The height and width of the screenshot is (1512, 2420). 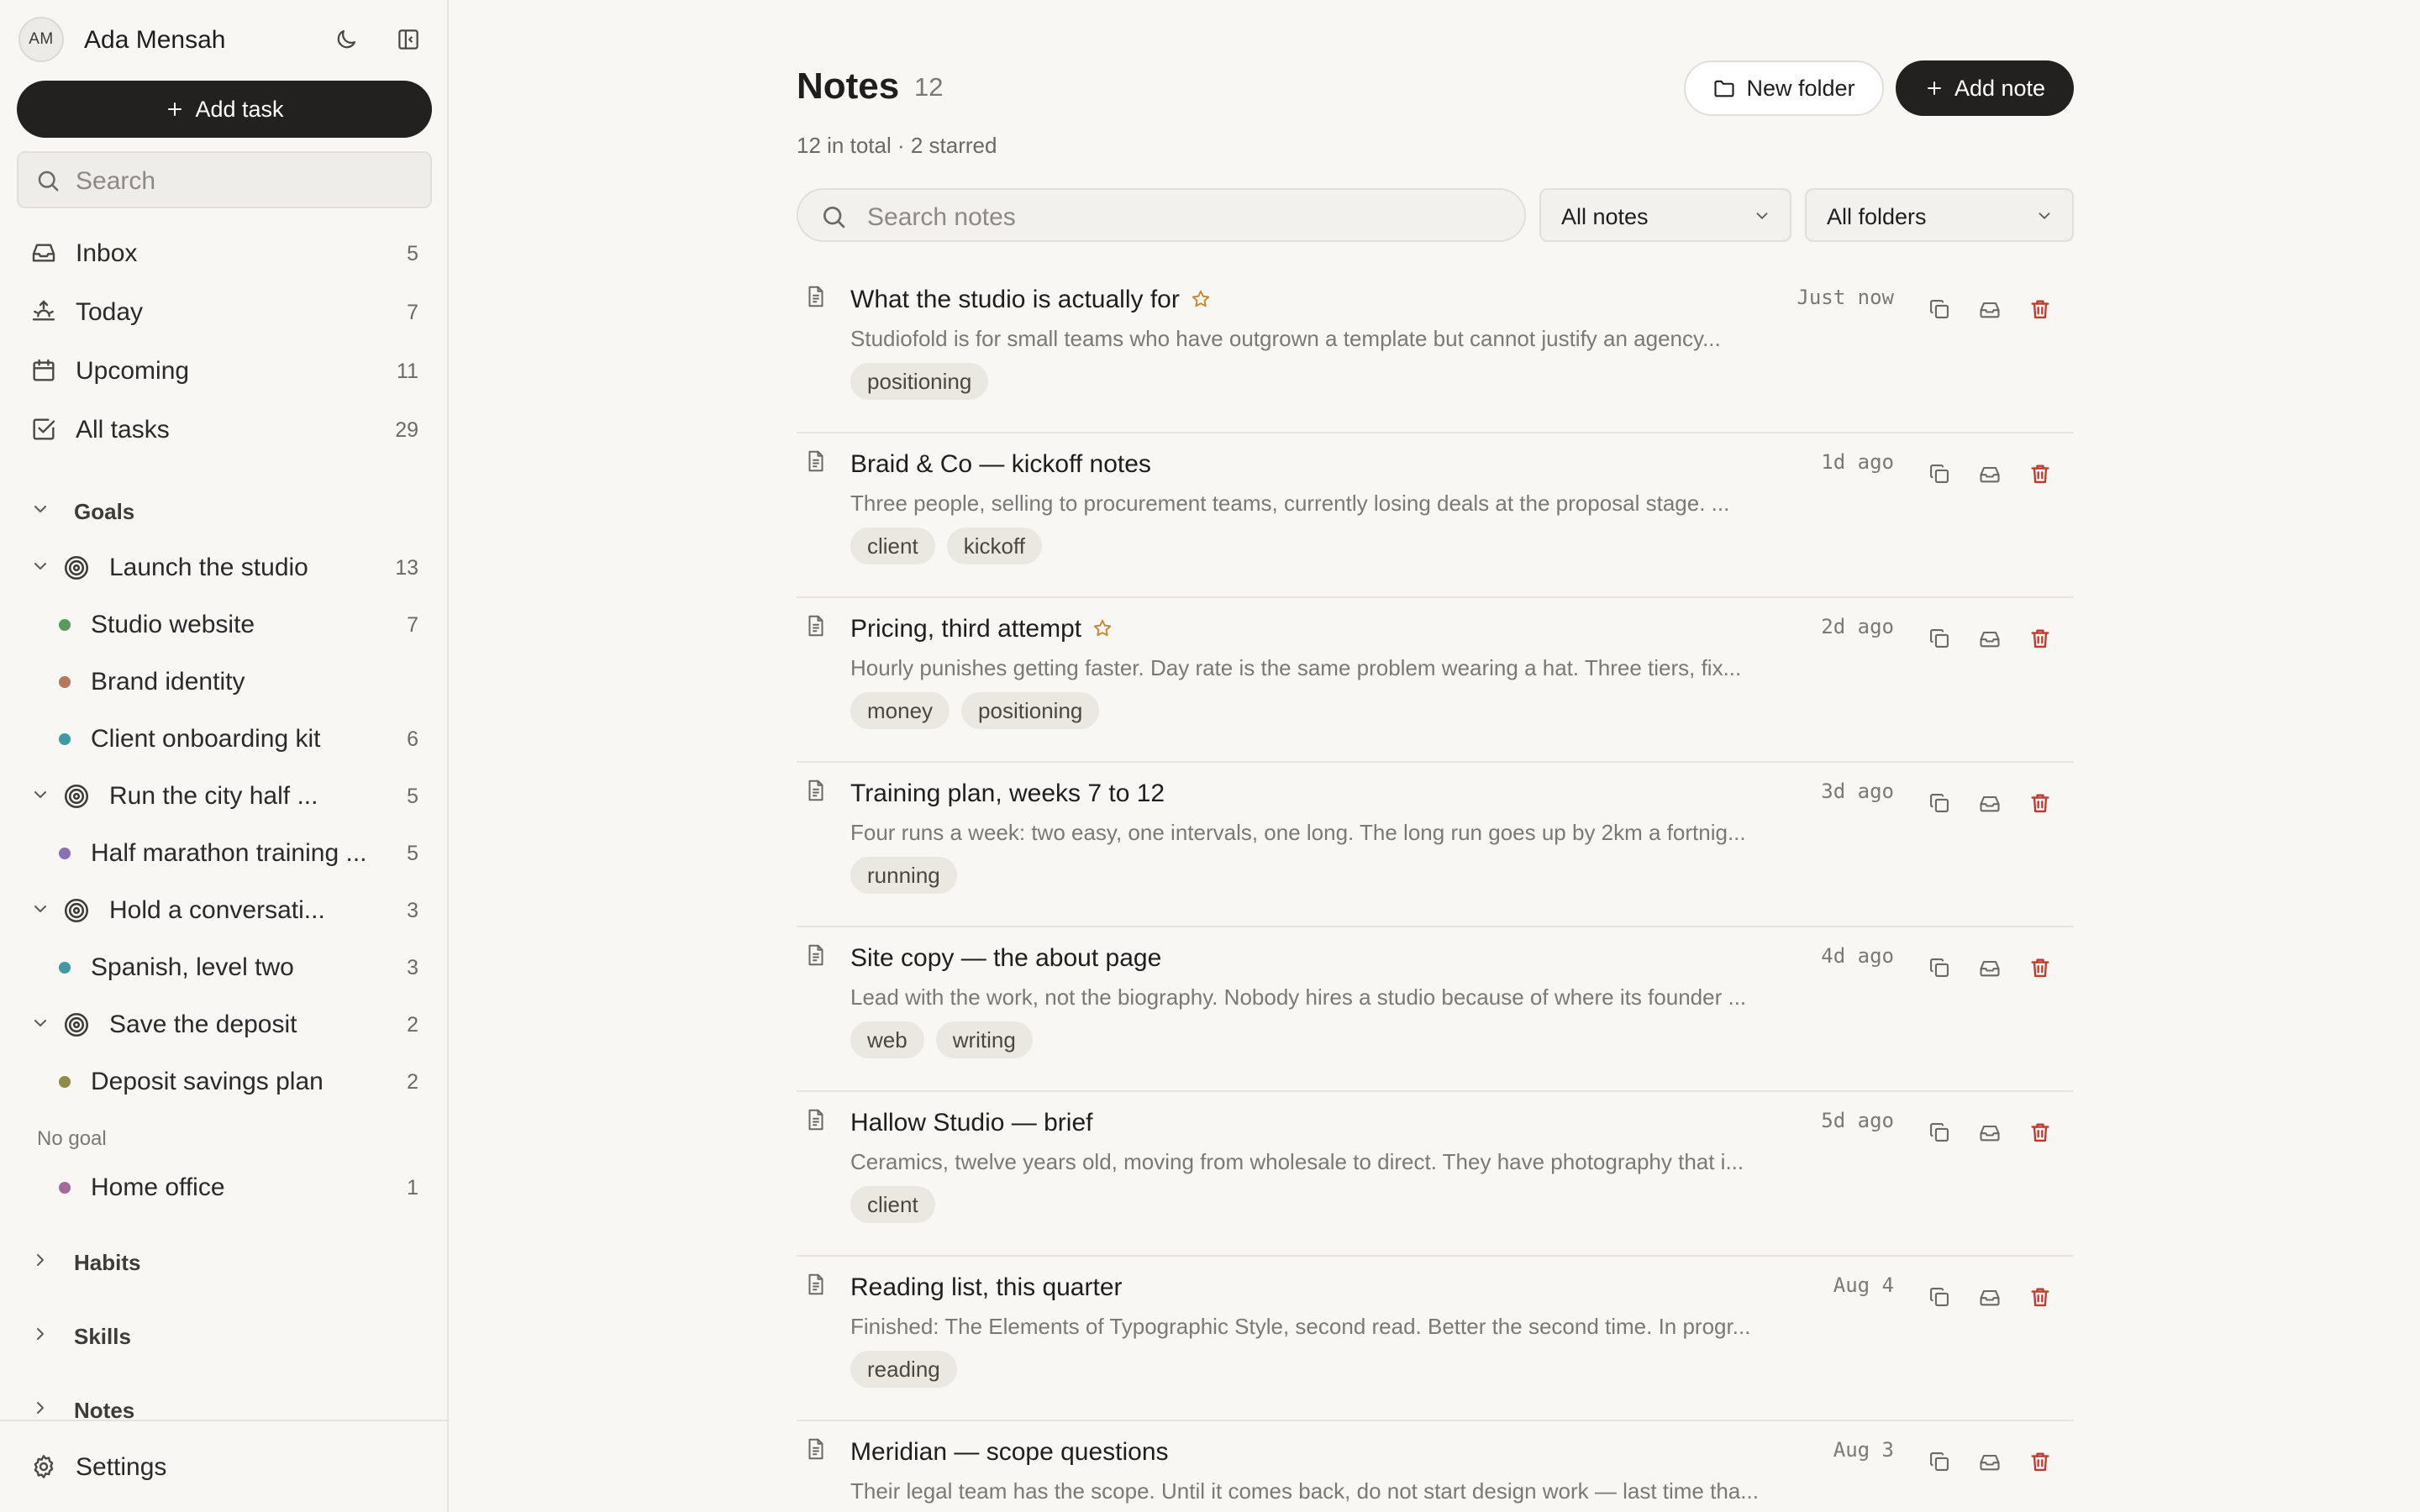 What do you see at coordinates (207, 1081) in the screenshot?
I see `project-label: Deposit savings plan` at bounding box center [207, 1081].